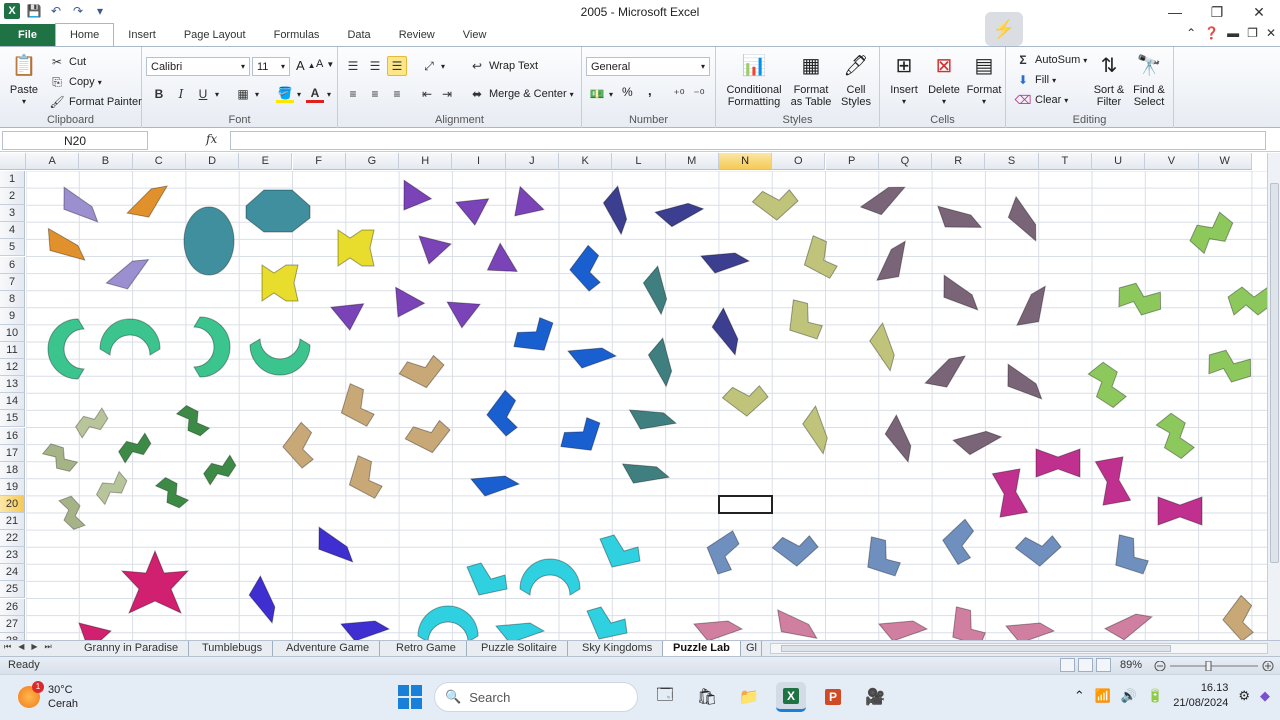 This screenshot has width=1280, height=720. What do you see at coordinates (353, 66) in the screenshot?
I see `align-top-button: ☰` at bounding box center [353, 66].